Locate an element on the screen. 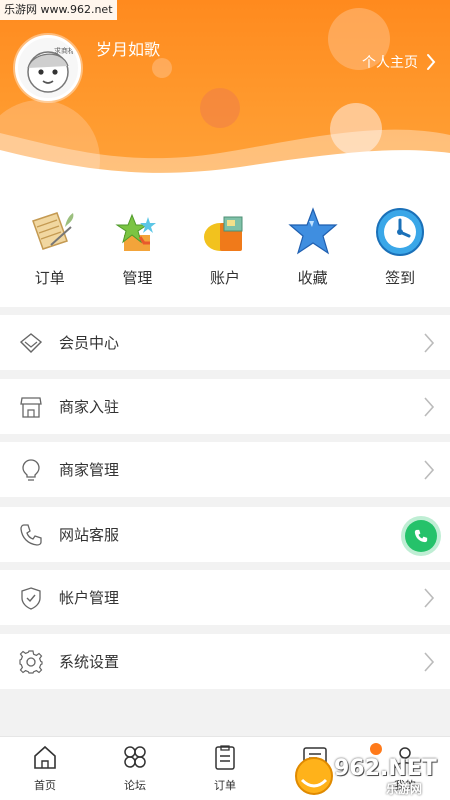 Image resolution: width=450 pixels, height=800 pixels. tab-label: 首页 is located at coordinates (45, 785).